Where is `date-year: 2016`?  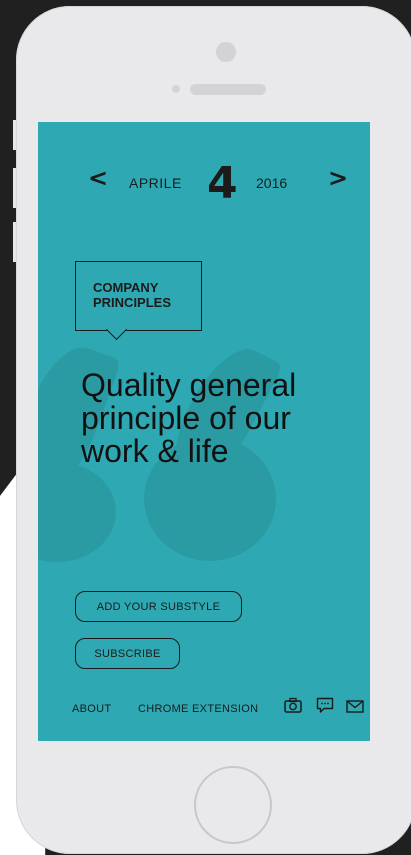 date-year: 2016 is located at coordinates (272, 183).